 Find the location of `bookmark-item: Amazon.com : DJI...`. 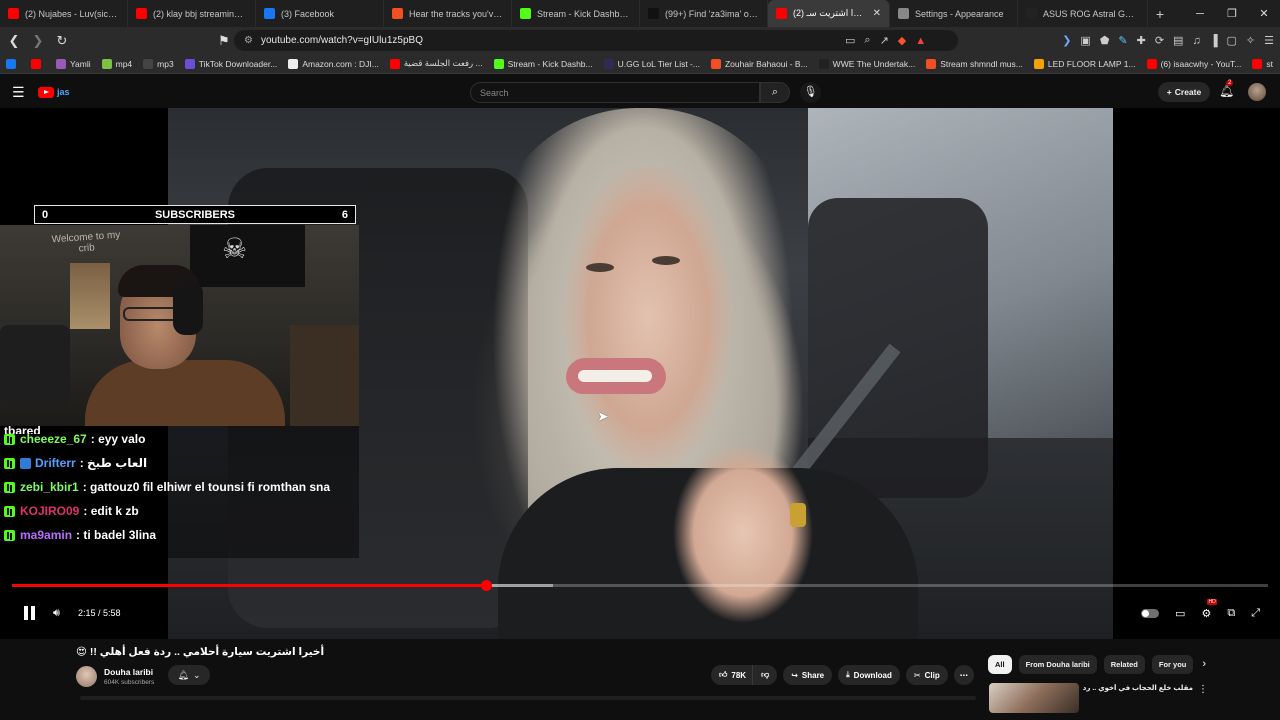

bookmark-item: Amazon.com : DJI... is located at coordinates (333, 63).